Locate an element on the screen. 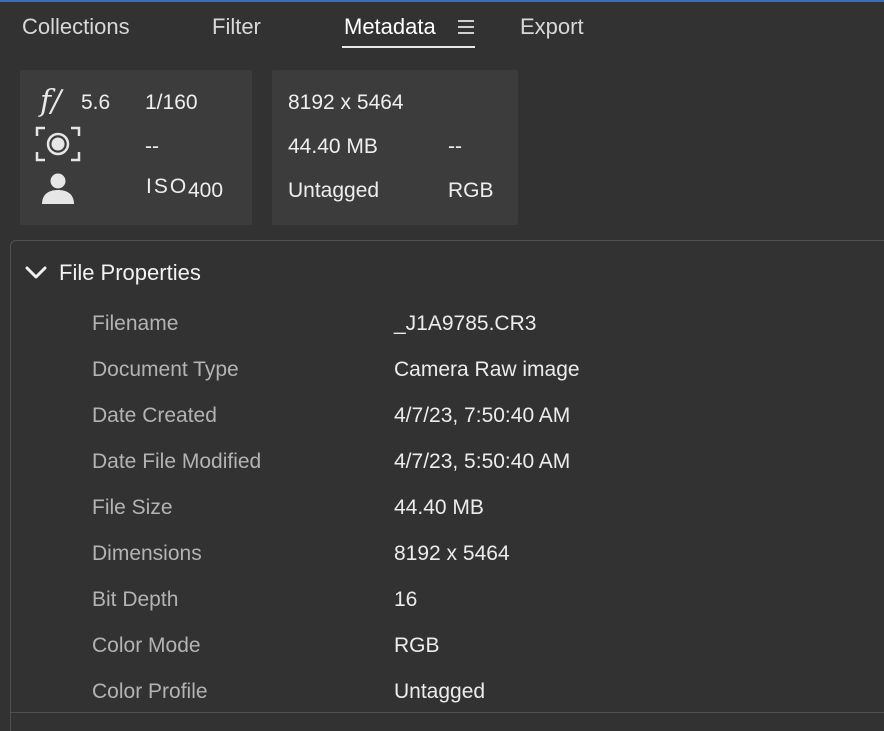 This screenshot has width=884, height=731. property-label: Color Mode is located at coordinates (146, 645).